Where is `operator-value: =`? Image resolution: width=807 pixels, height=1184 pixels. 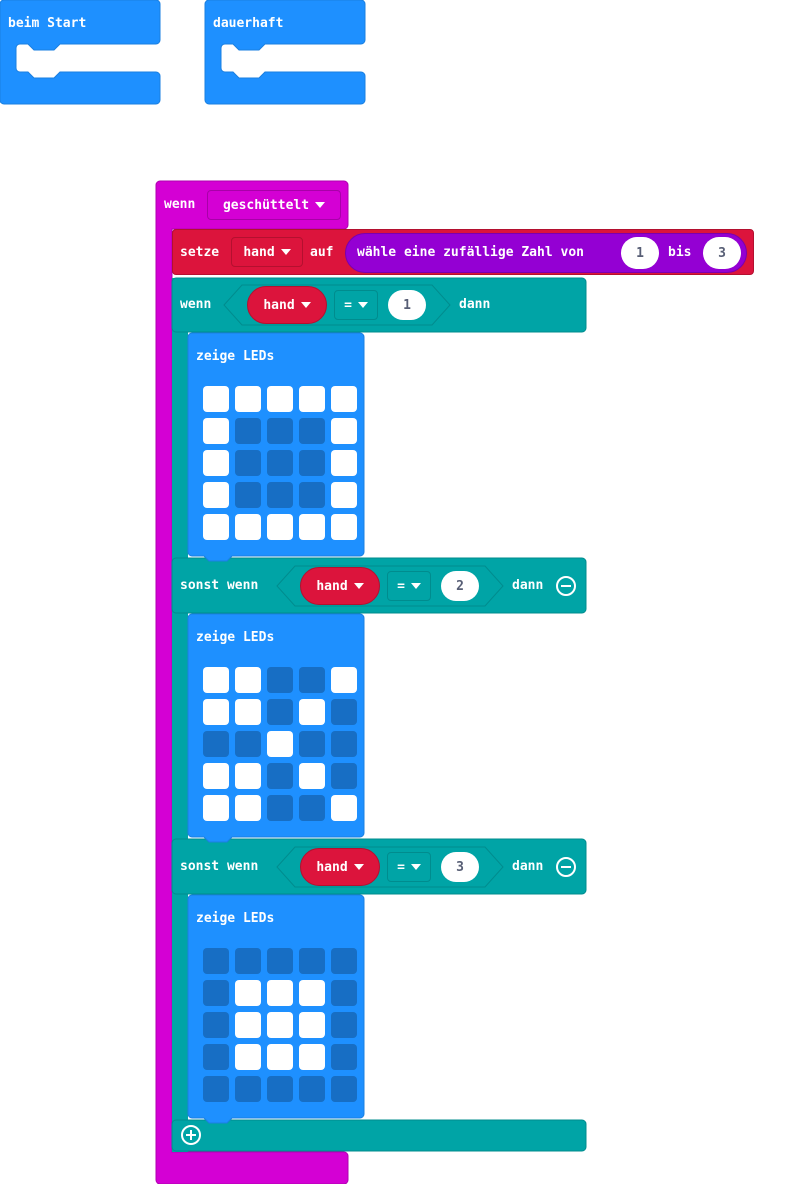 operator-value: = is located at coordinates (401, 867).